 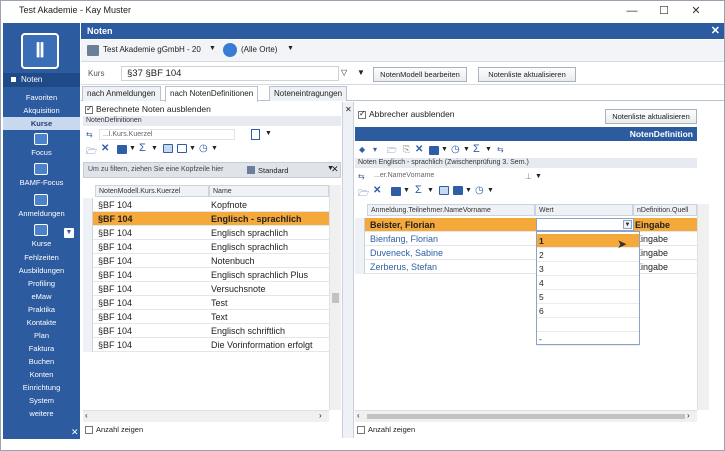 What do you see at coordinates (152, 49) in the screenshot?
I see `org-select: Test Akademie gGmbH - 20` at bounding box center [152, 49].